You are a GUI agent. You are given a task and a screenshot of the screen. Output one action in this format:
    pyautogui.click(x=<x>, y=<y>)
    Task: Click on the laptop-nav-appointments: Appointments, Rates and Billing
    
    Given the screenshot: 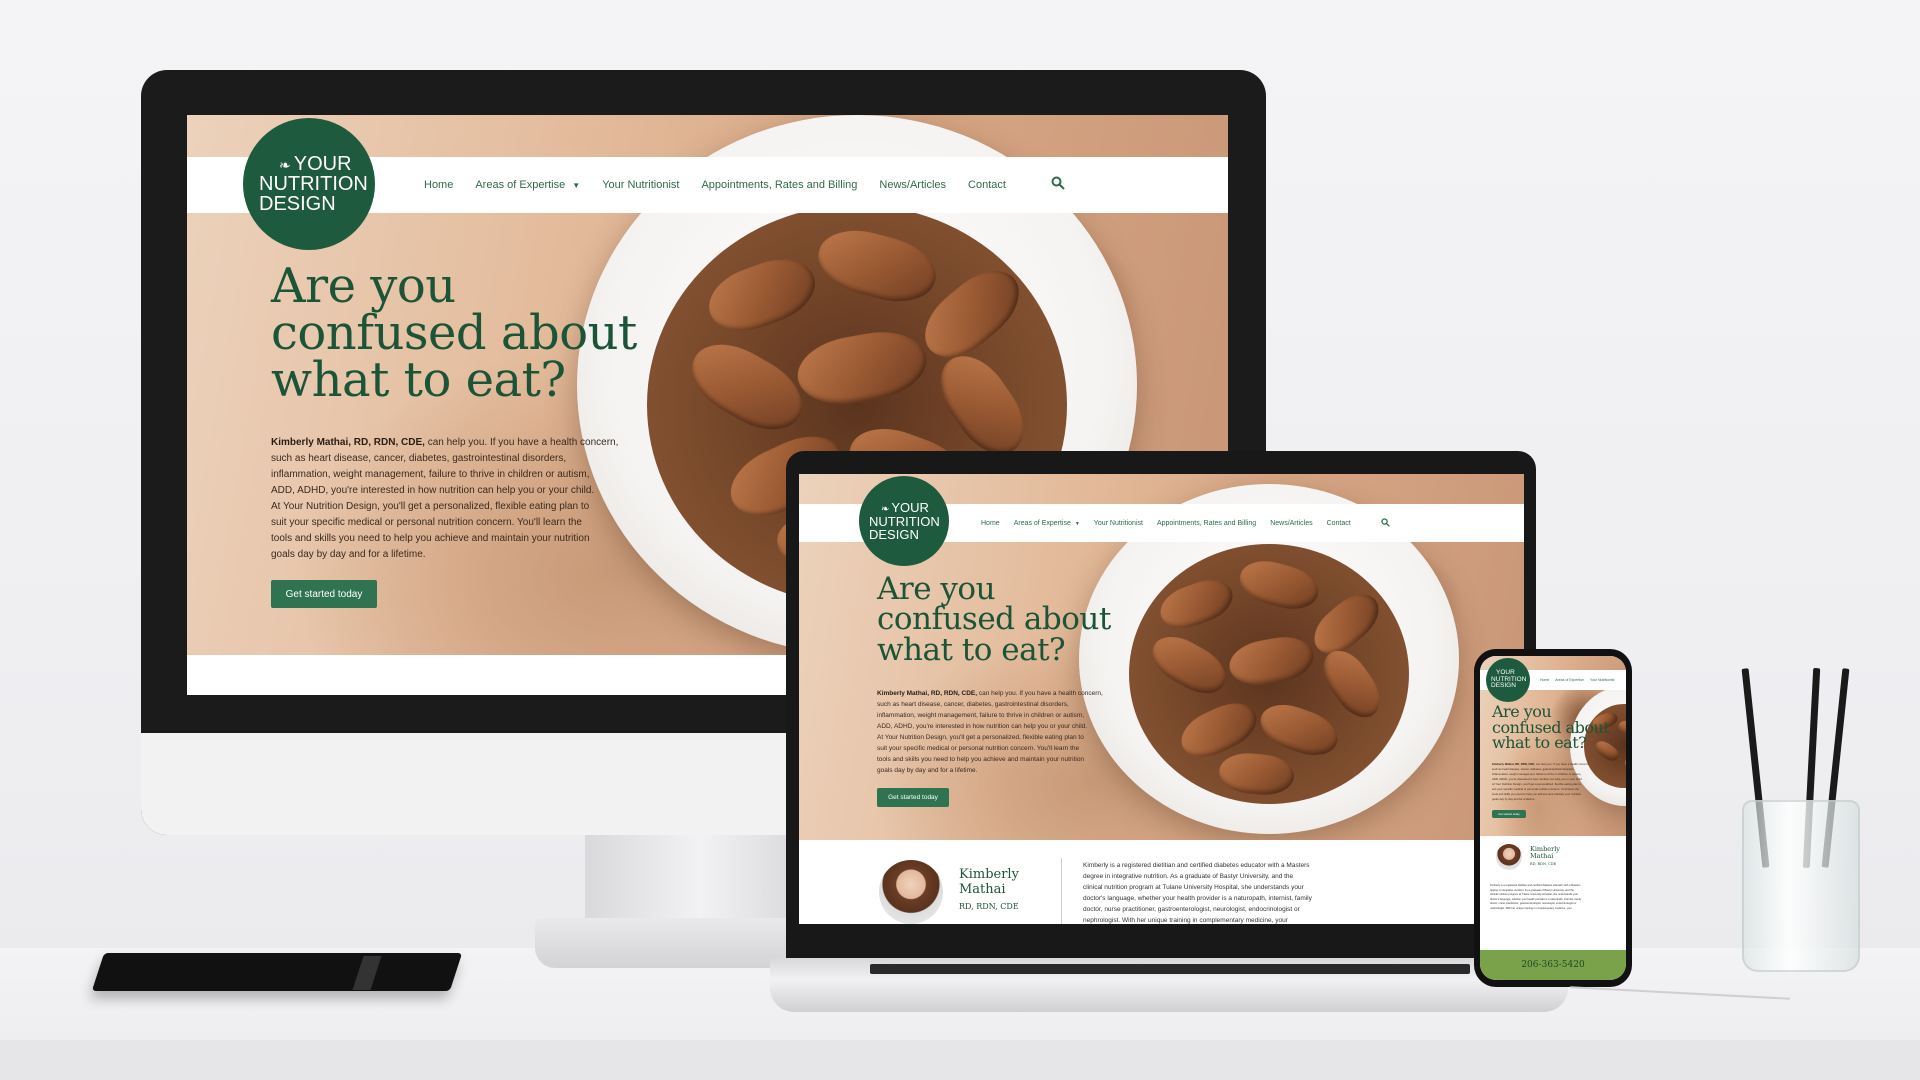 What is the action you would take?
    pyautogui.click(x=1206, y=523)
    